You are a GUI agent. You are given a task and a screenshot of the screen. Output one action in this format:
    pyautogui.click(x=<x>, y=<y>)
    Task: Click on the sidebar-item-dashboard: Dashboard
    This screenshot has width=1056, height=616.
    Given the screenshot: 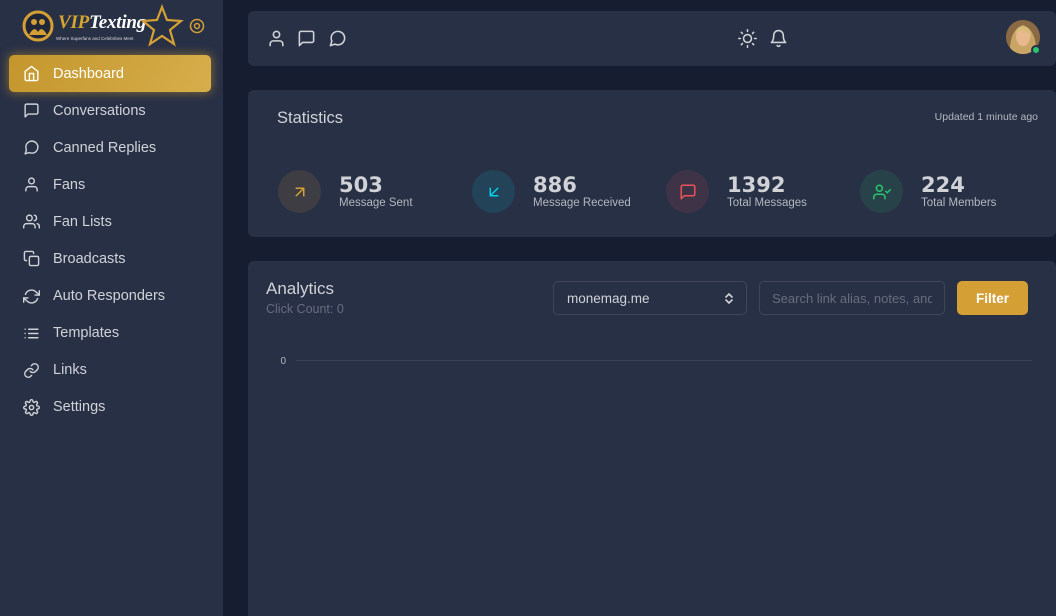 What is the action you would take?
    pyautogui.click(x=110, y=73)
    